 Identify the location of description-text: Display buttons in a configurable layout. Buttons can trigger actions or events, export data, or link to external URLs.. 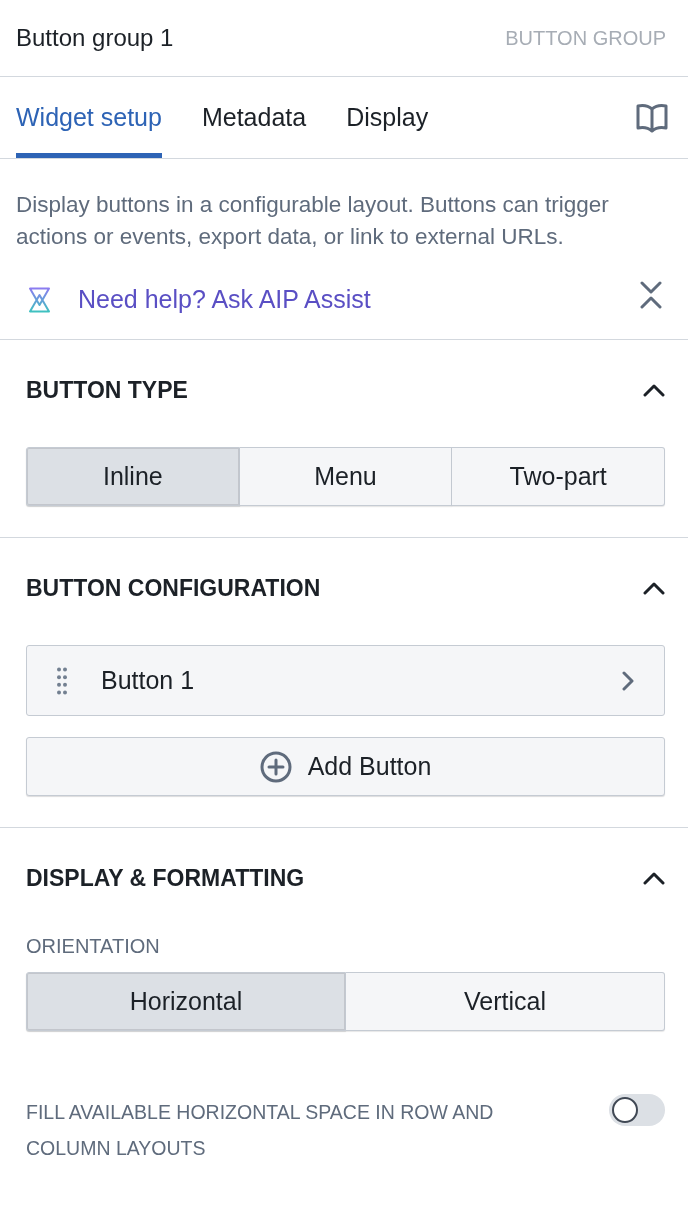
(312, 221).